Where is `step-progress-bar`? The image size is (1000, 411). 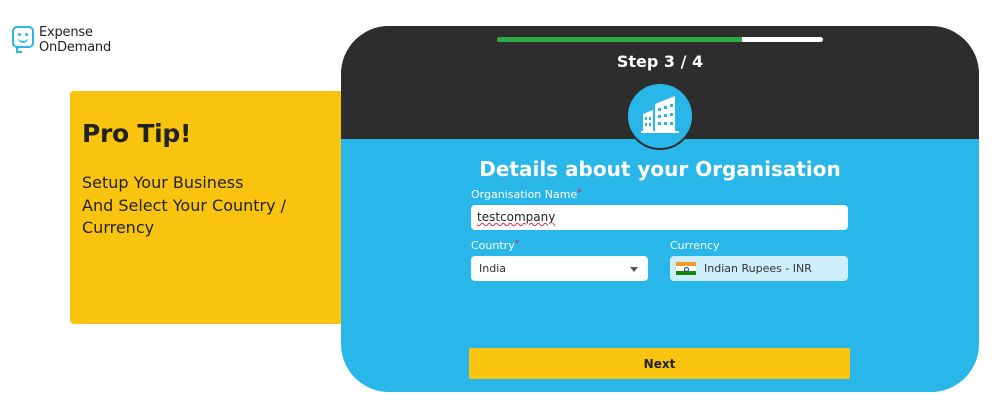
step-progress-bar is located at coordinates (660, 39).